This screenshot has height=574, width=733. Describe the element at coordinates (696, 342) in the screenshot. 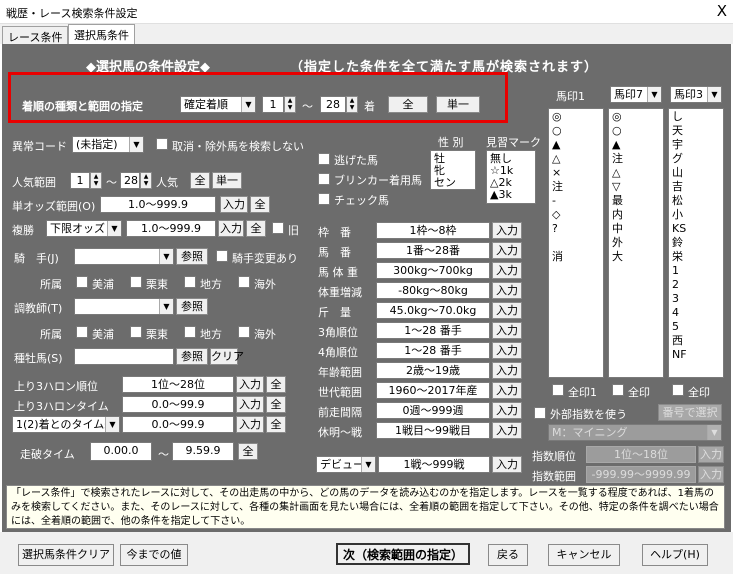

I see `list-item: 西` at that location.